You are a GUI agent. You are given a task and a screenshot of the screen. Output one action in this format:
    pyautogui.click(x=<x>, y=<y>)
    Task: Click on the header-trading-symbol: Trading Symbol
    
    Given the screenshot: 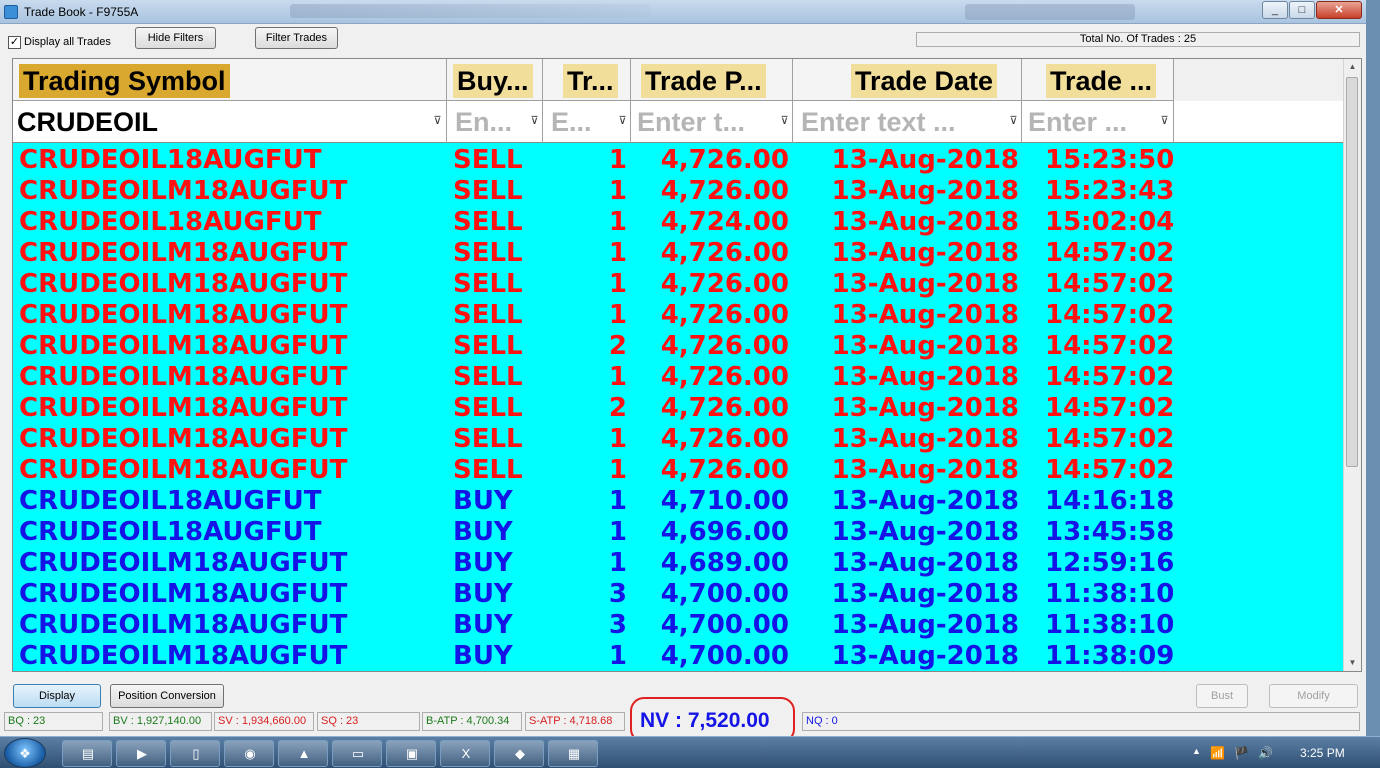 What is the action you would take?
    pyautogui.click(x=230, y=80)
    